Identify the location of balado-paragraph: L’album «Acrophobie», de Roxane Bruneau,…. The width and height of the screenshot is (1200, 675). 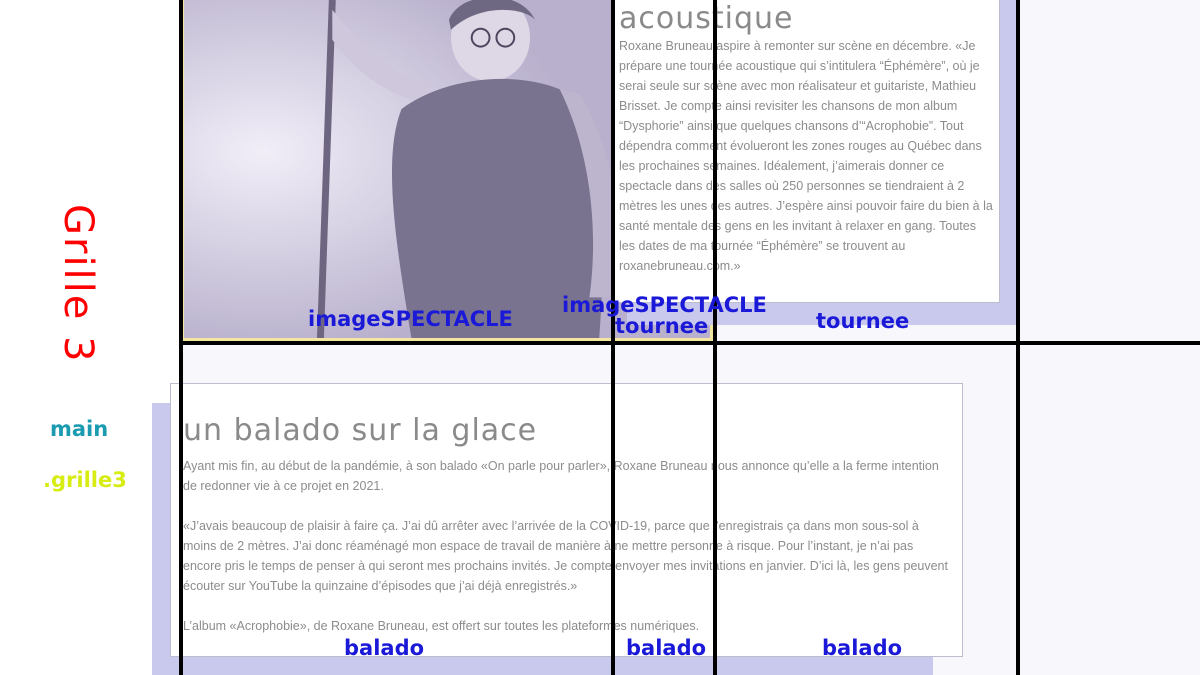
(441, 626).